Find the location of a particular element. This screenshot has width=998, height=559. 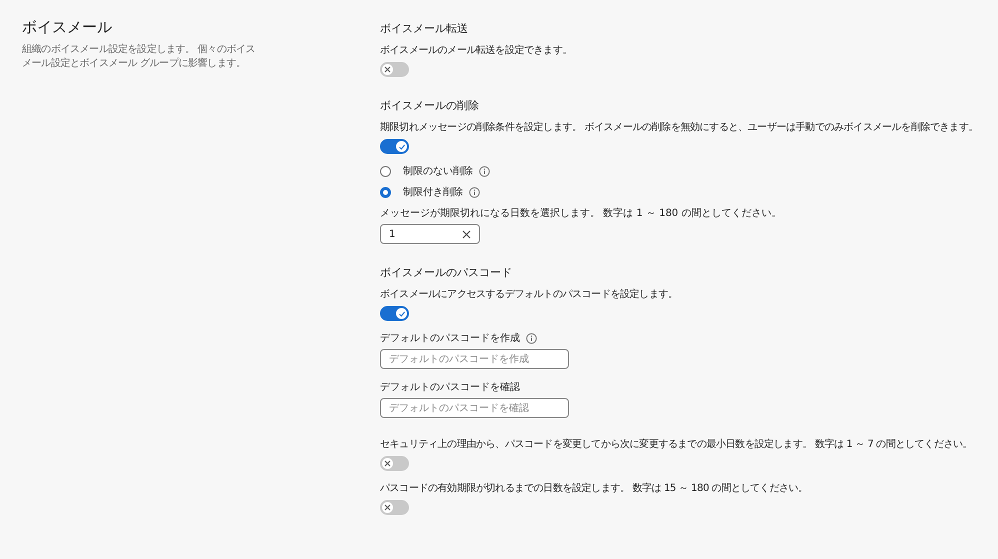

field-label: メッセージが期限切れになる日数を選択します。 数字は 1 ～ 180 の間としてください。 is located at coordinates (581, 213).